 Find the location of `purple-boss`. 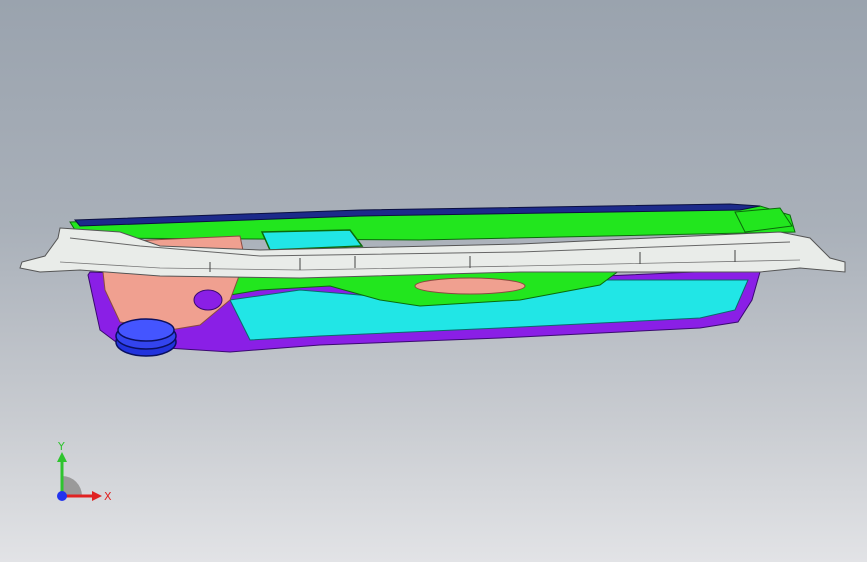

purple-boss is located at coordinates (208, 300).